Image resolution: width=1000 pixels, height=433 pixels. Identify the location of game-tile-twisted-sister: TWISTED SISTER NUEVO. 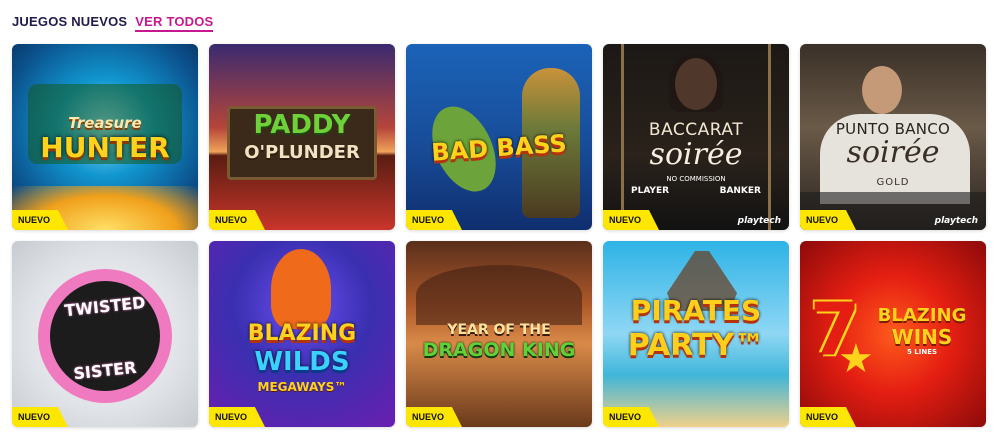
(105, 334).